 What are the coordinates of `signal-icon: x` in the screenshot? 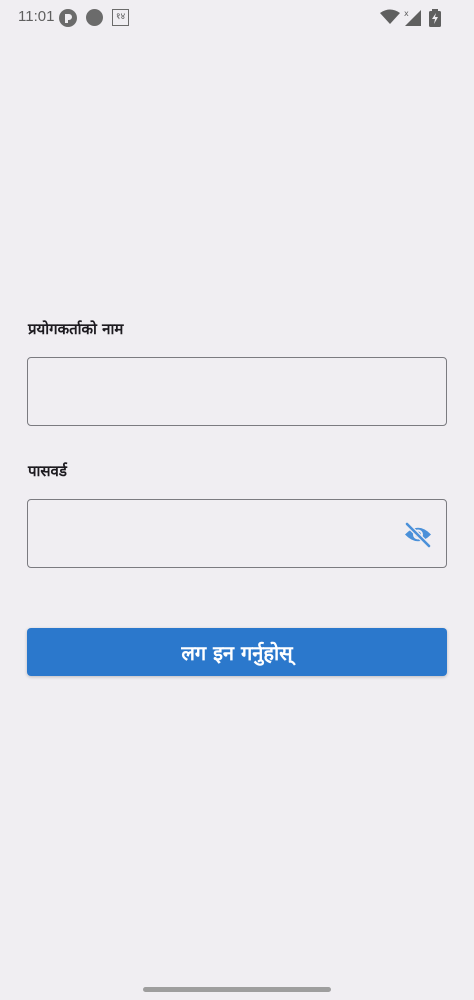 It's located at (413, 20).